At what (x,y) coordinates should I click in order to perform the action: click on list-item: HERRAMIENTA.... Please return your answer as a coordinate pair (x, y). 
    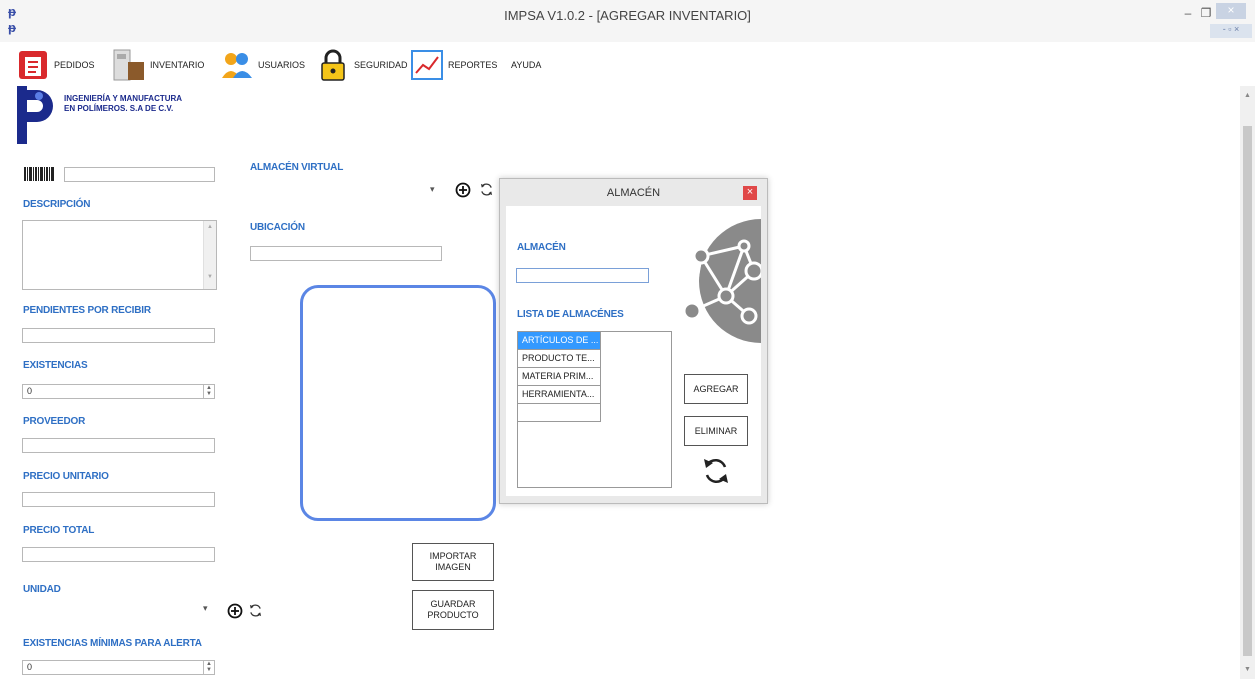
    Looking at the image, I should click on (559, 395).